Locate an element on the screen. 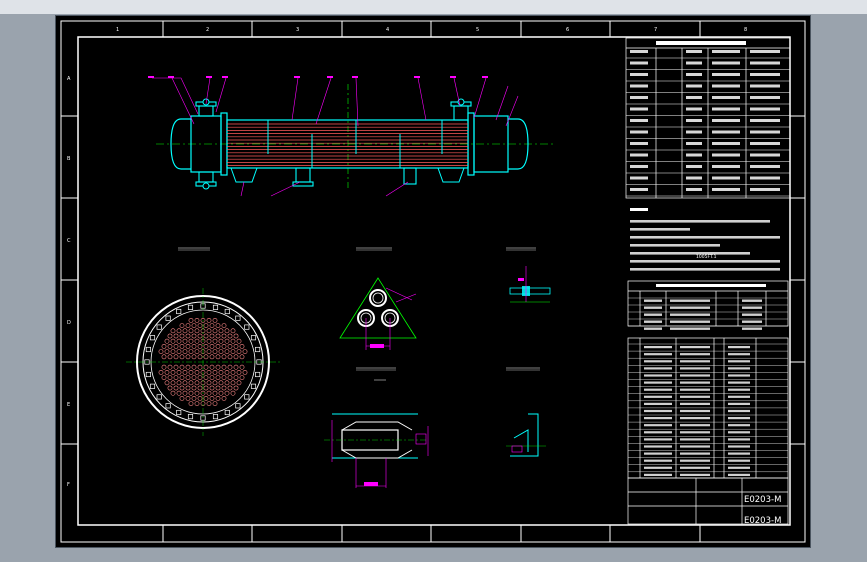 This screenshot has height=562, width=867. tubesheet-layout-view is located at coordinates (203, 341).